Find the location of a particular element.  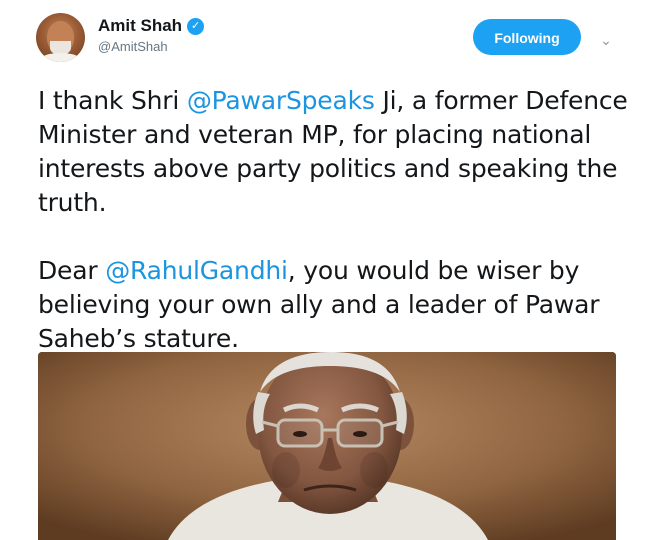

paragraph-1-prefix: I thank Shri is located at coordinates (112, 100).